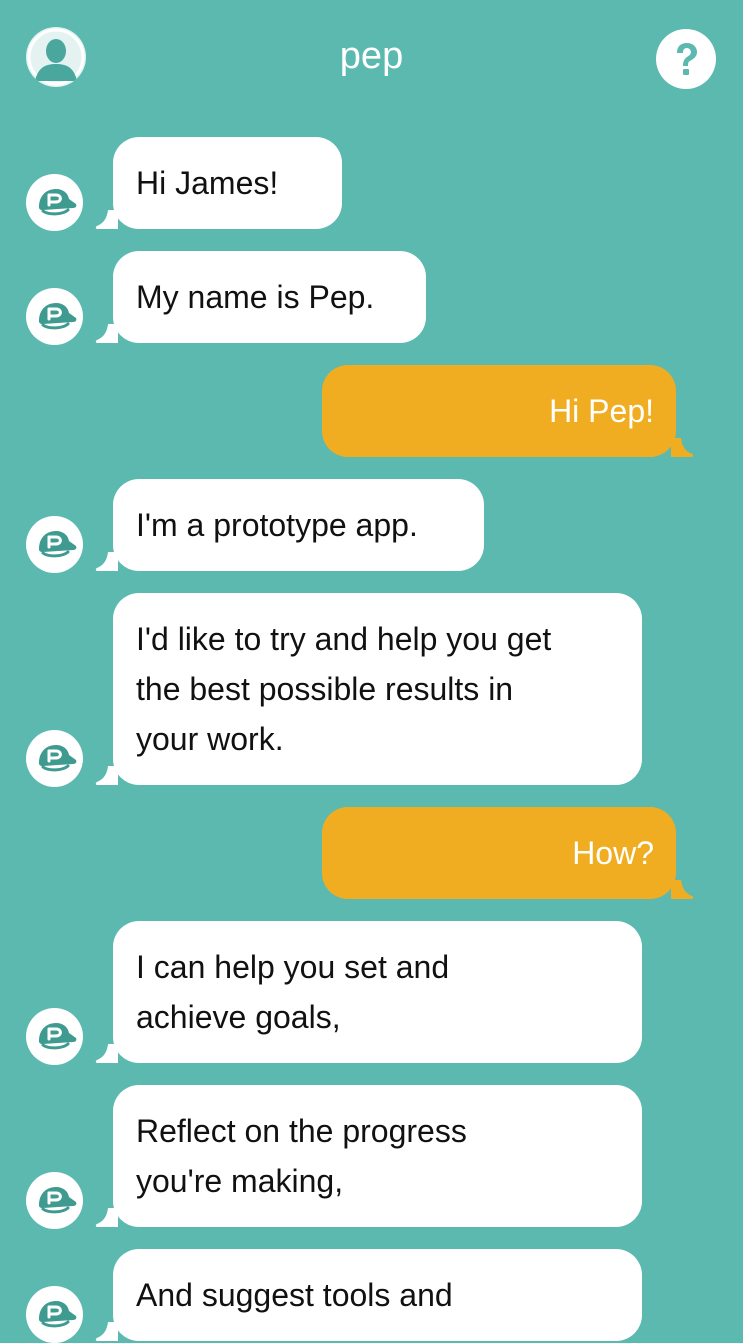  Describe the element at coordinates (294, 1295) in the screenshot. I see `message-text-line: And suggest tools and` at that location.